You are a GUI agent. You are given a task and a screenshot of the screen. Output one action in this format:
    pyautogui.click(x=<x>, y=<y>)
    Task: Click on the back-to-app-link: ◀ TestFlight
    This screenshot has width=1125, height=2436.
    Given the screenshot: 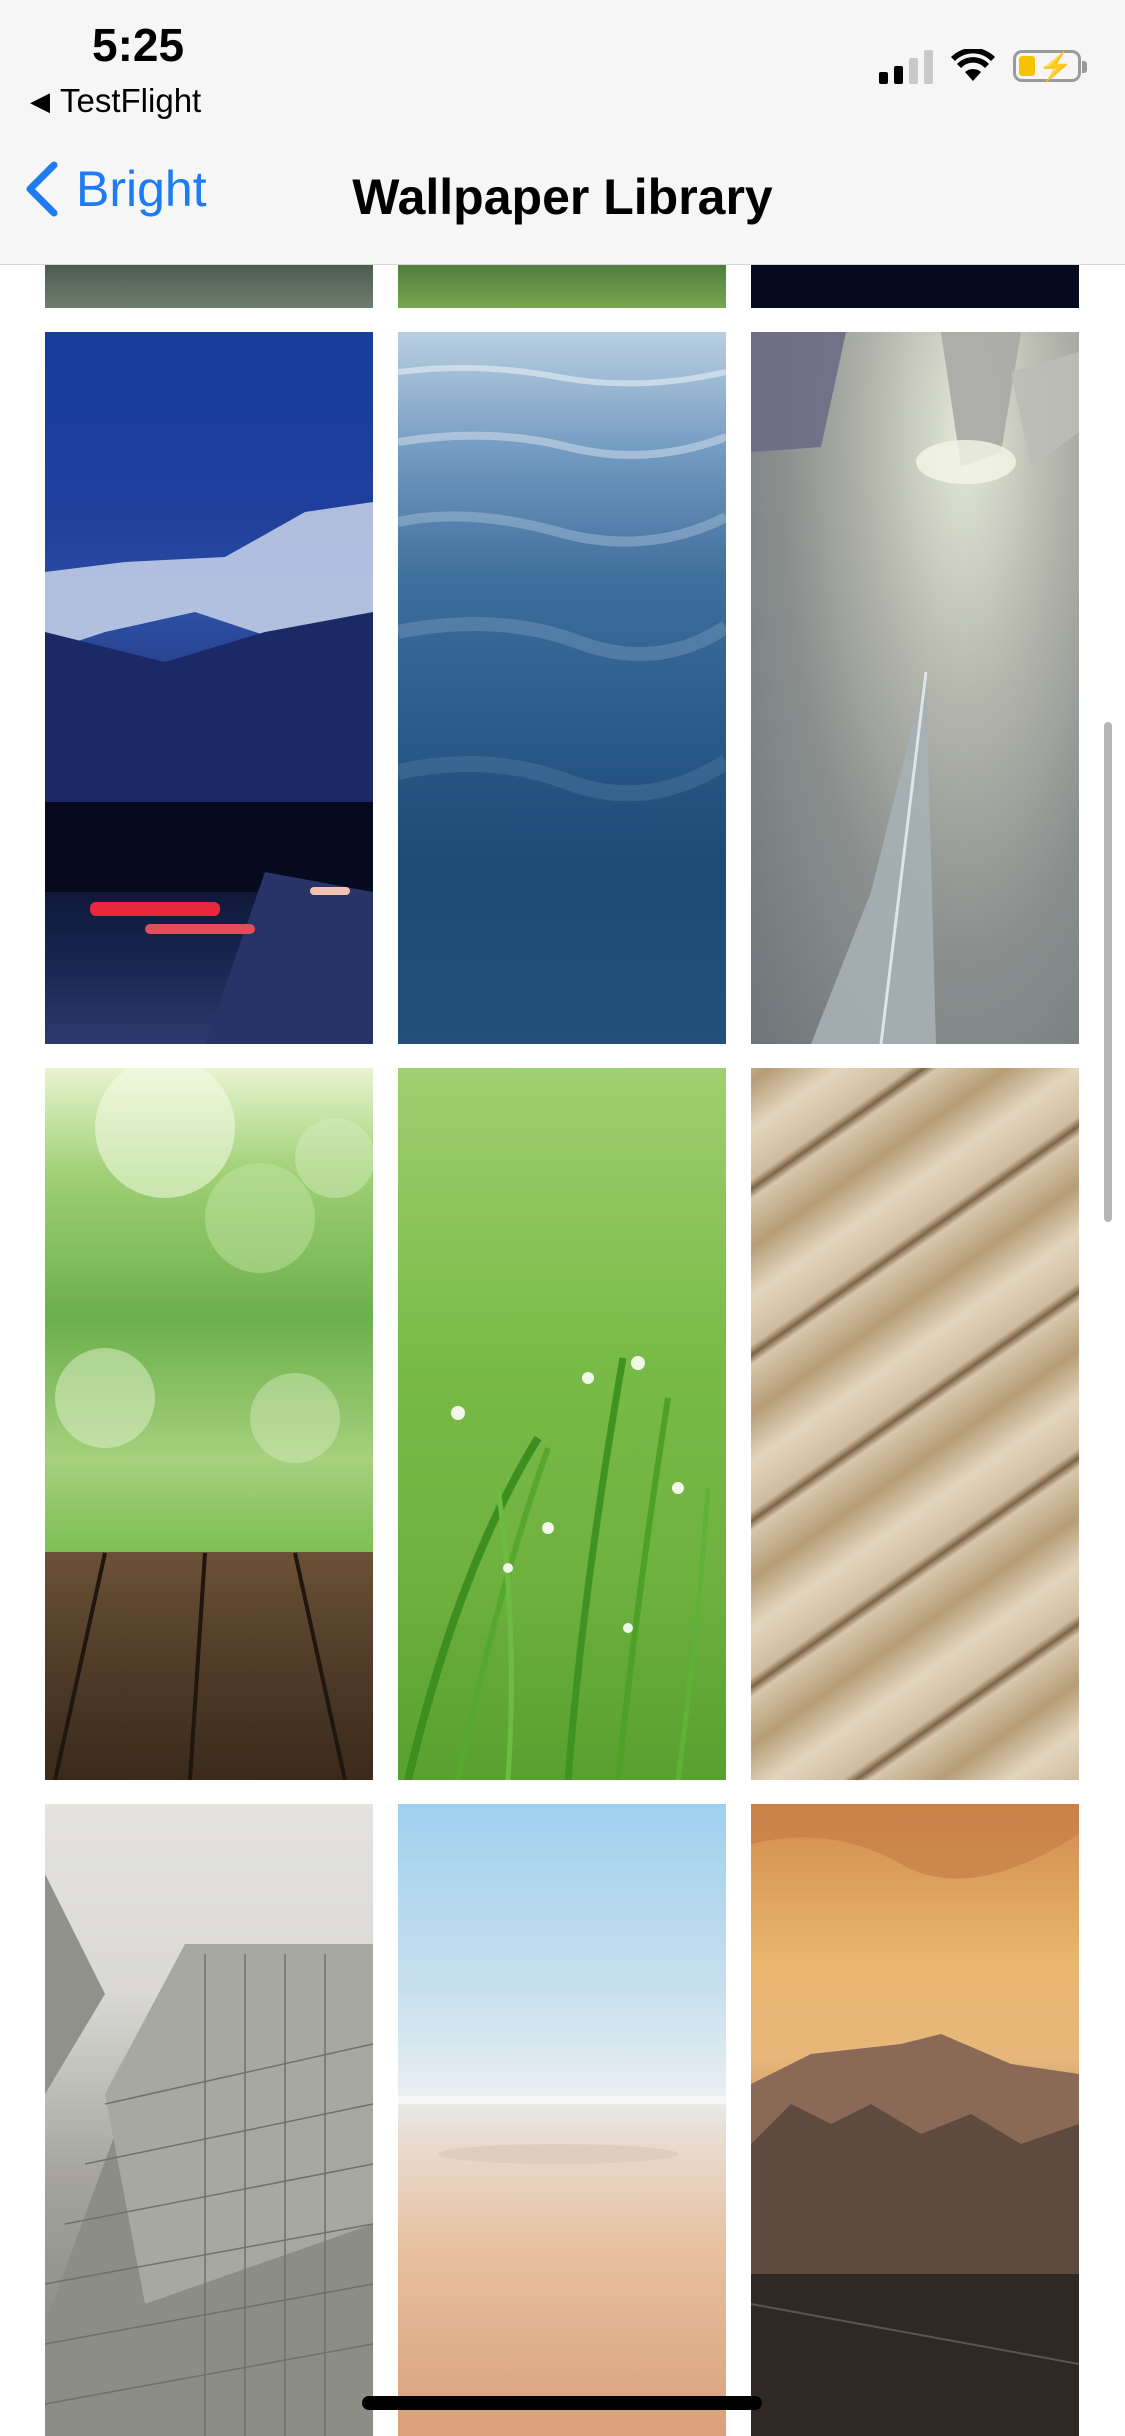 What is the action you would take?
    pyautogui.click(x=115, y=101)
    